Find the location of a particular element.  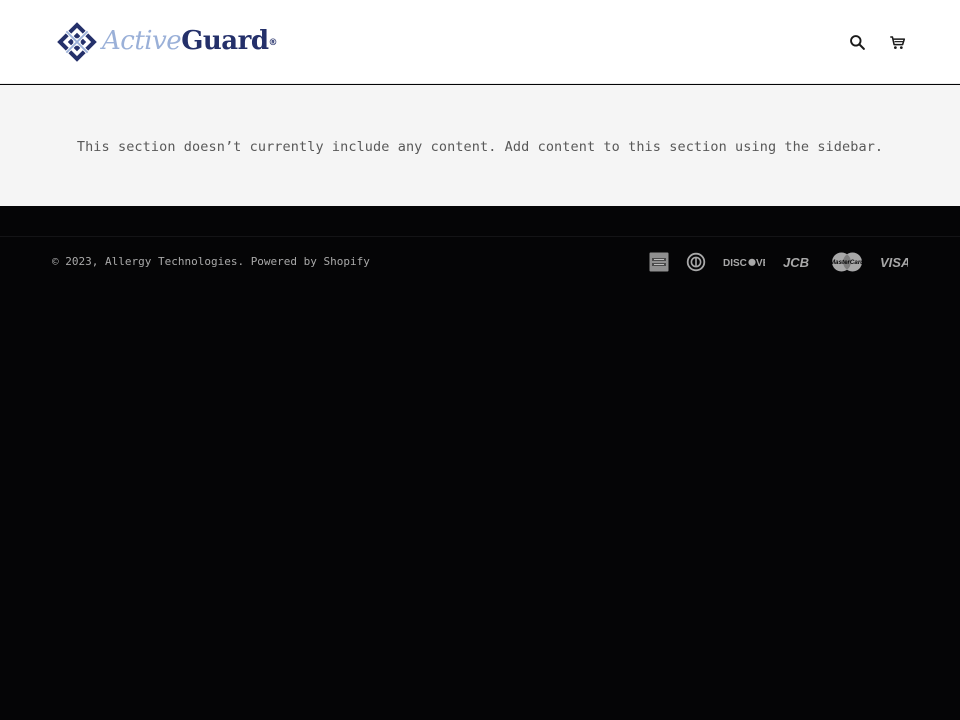

svg-text: DISC is located at coordinates (735, 263).